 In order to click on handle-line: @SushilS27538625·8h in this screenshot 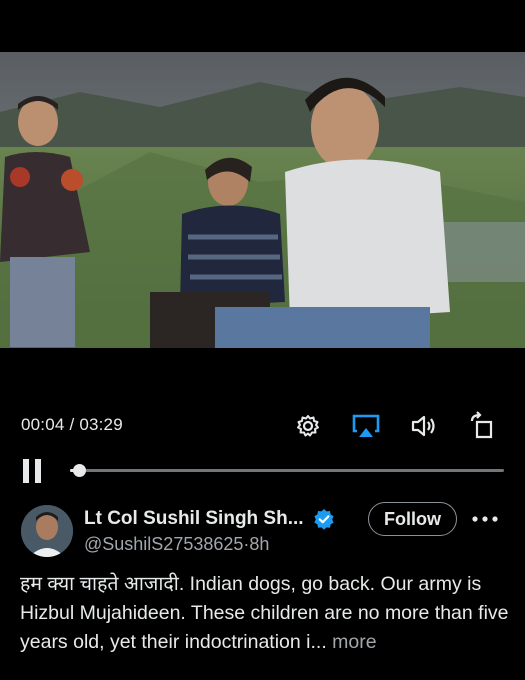, I will do `click(176, 544)`.